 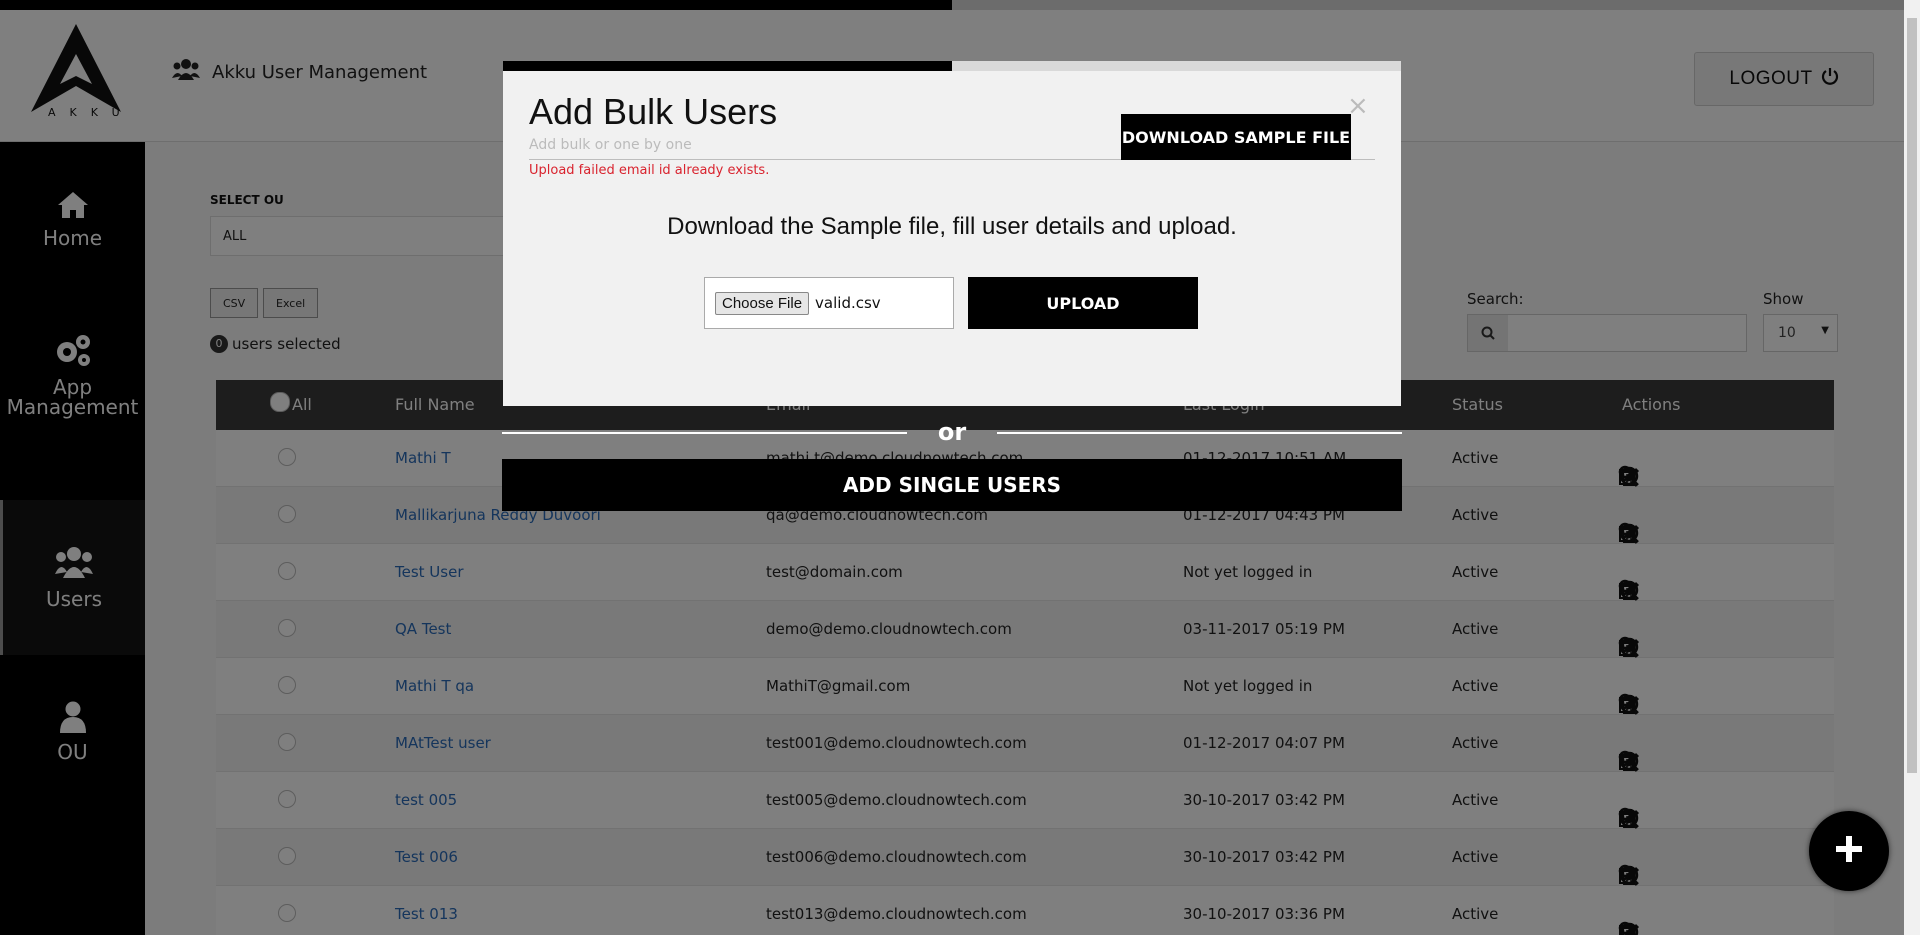 I want to click on file-input: Choose File valid.csv, so click(x=829, y=303).